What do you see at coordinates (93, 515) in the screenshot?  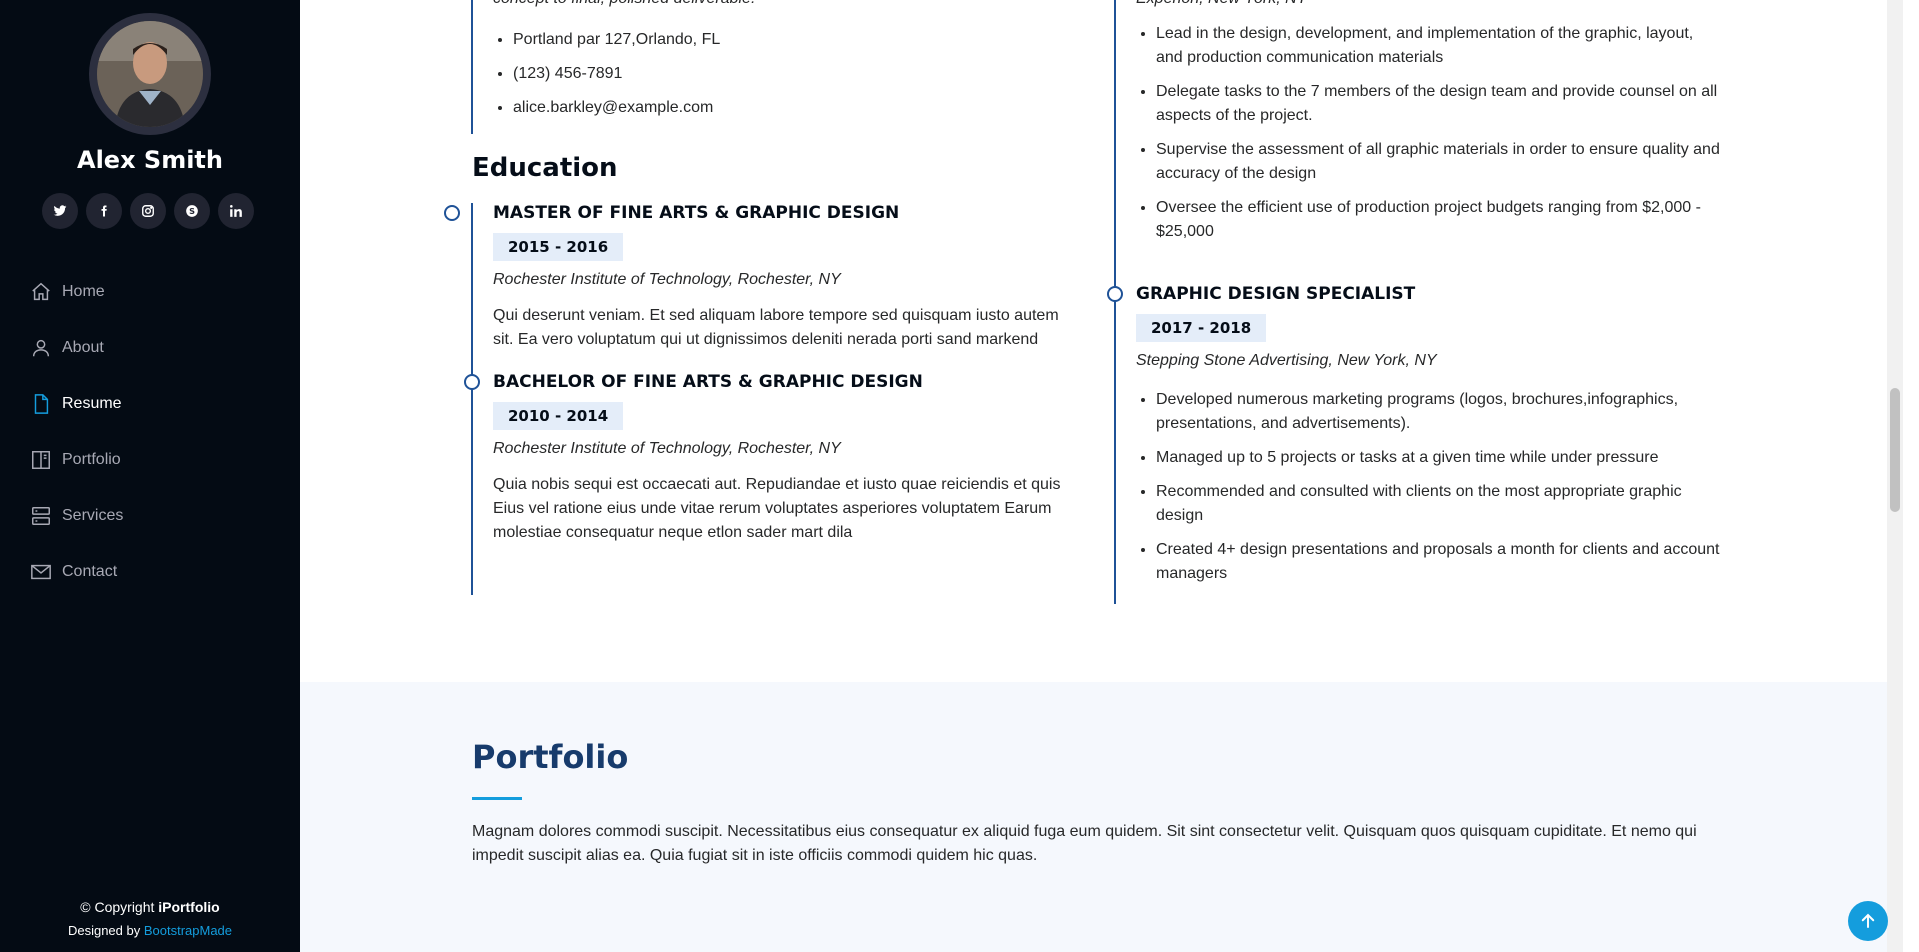 I see `nav-label: Services` at bounding box center [93, 515].